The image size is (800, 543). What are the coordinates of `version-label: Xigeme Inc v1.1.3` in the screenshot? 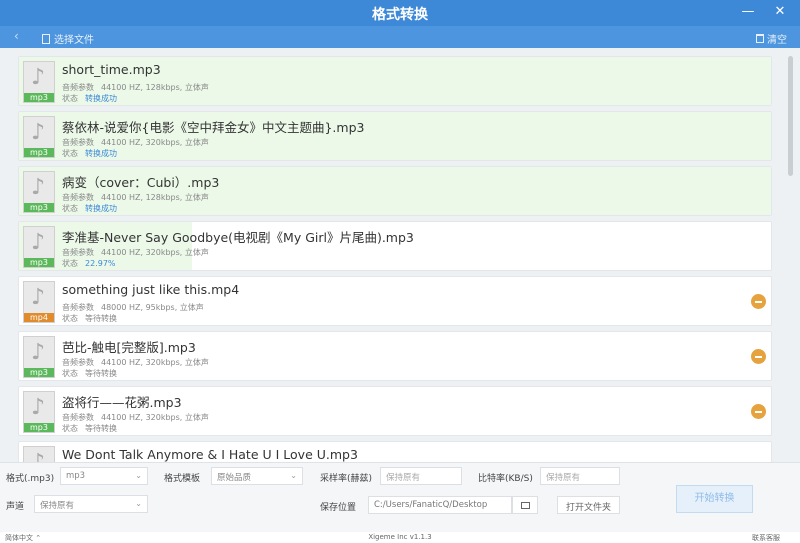 It's located at (400, 537).